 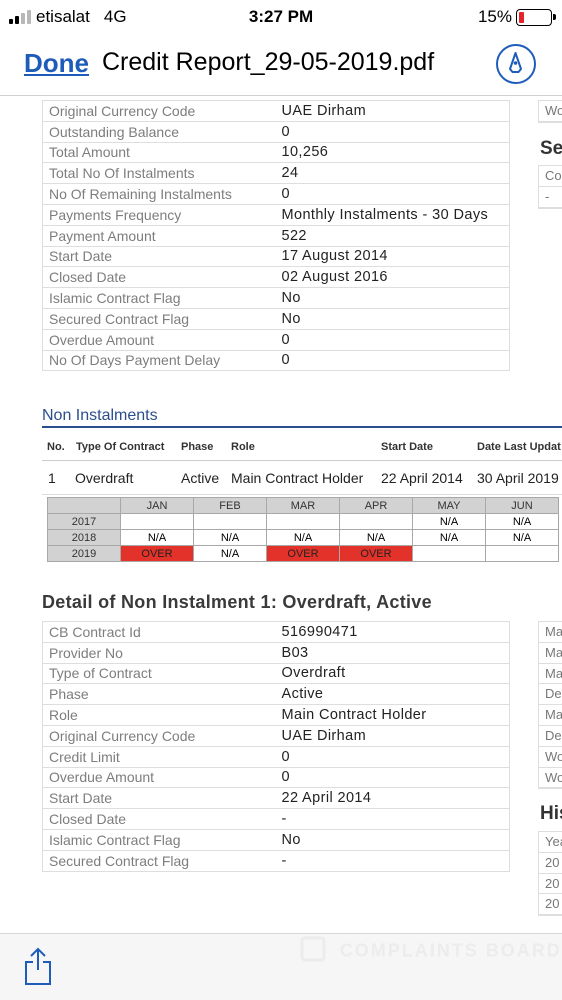 I want to click on detail-row: Closed Date -, so click(x=276, y=819).